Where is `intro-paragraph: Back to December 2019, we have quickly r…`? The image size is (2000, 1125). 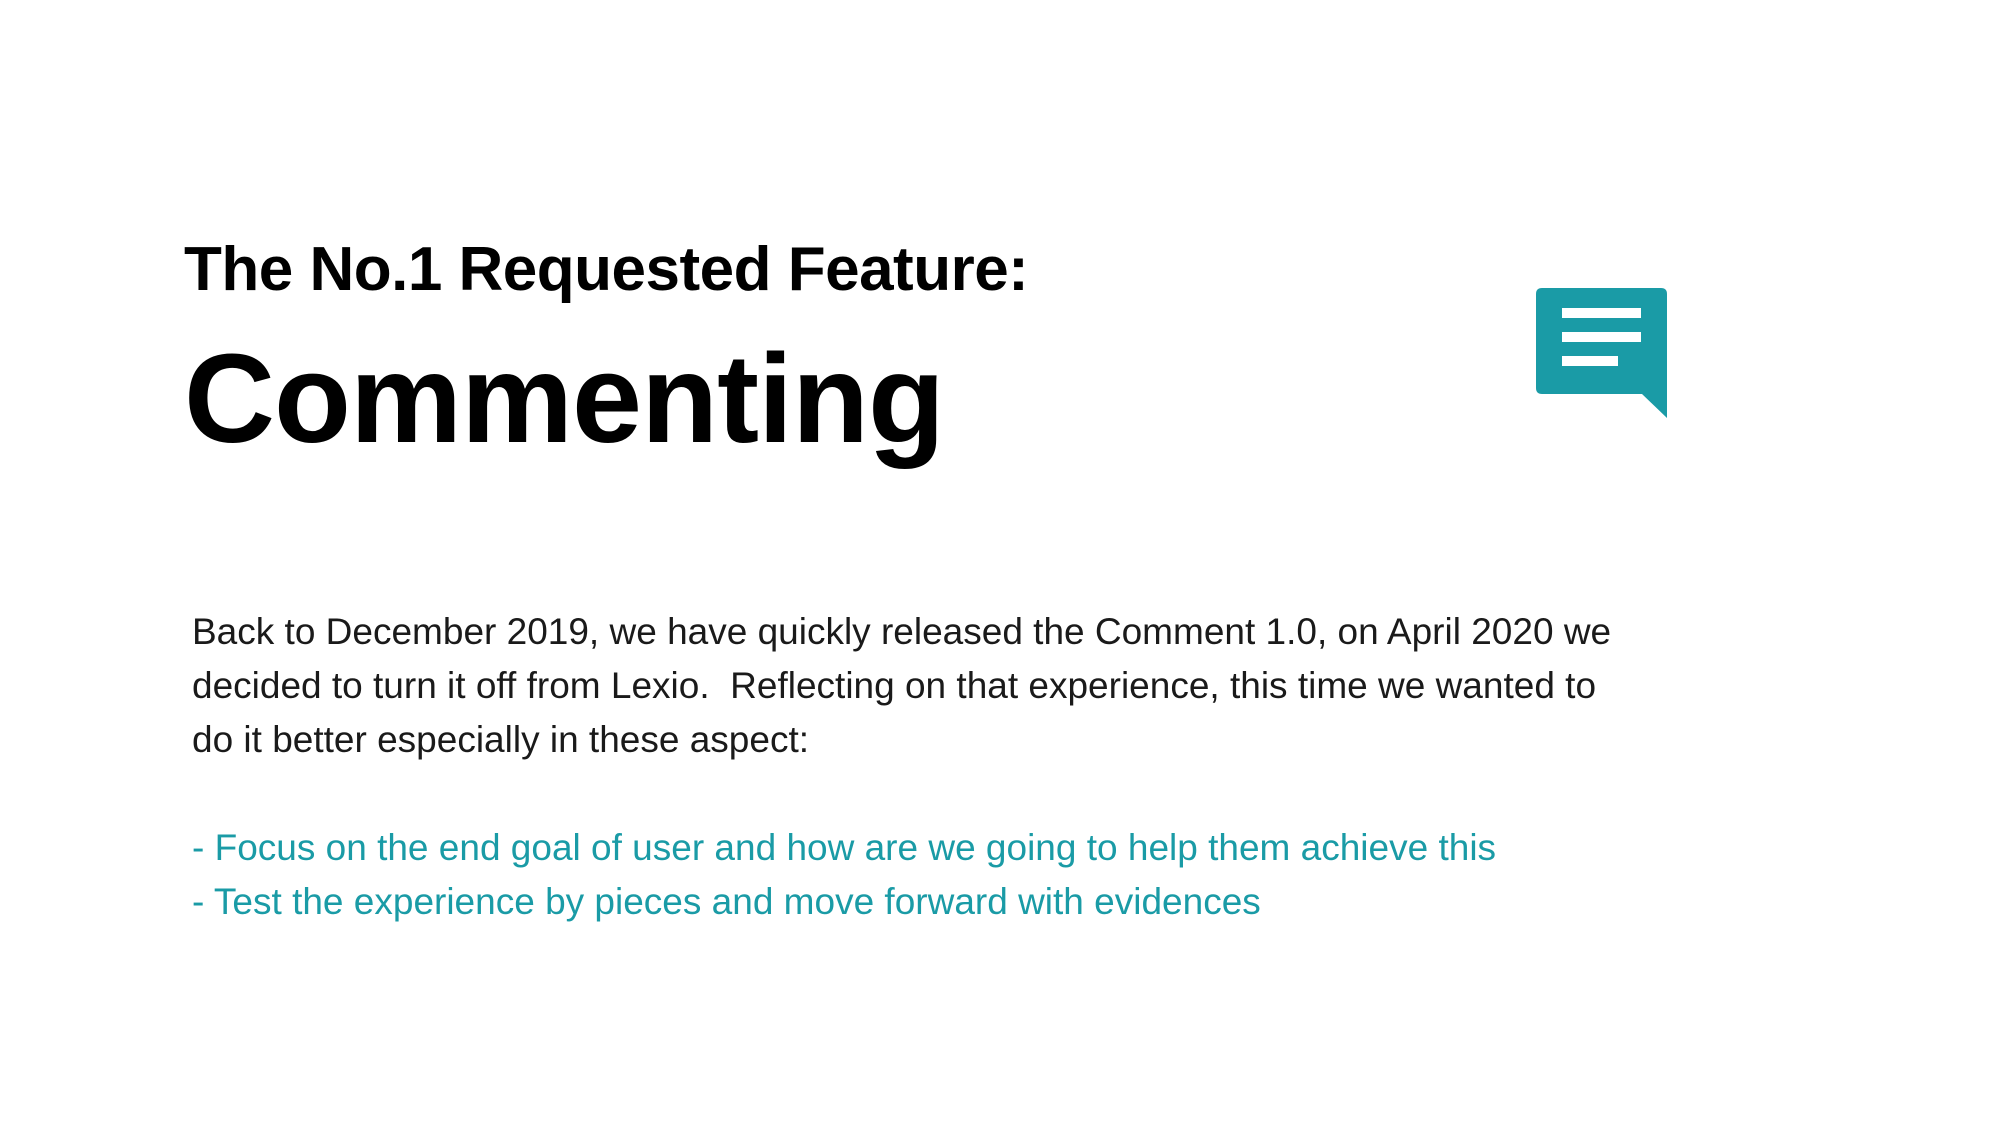 intro-paragraph: Back to December 2019, we have quickly r… is located at coordinates (1002, 686).